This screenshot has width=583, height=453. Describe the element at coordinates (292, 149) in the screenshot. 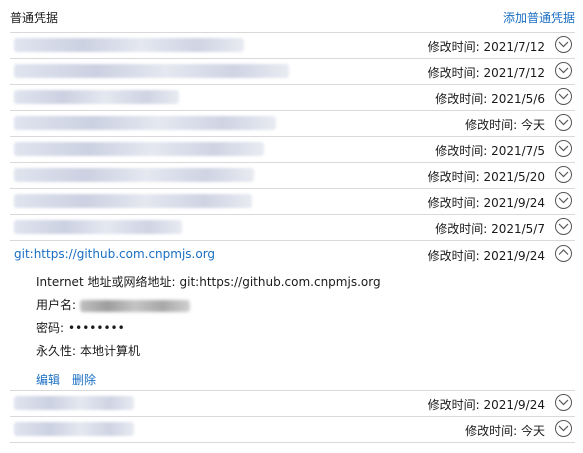

I see `credential-row: 修改时间: 2021/7/5` at that location.